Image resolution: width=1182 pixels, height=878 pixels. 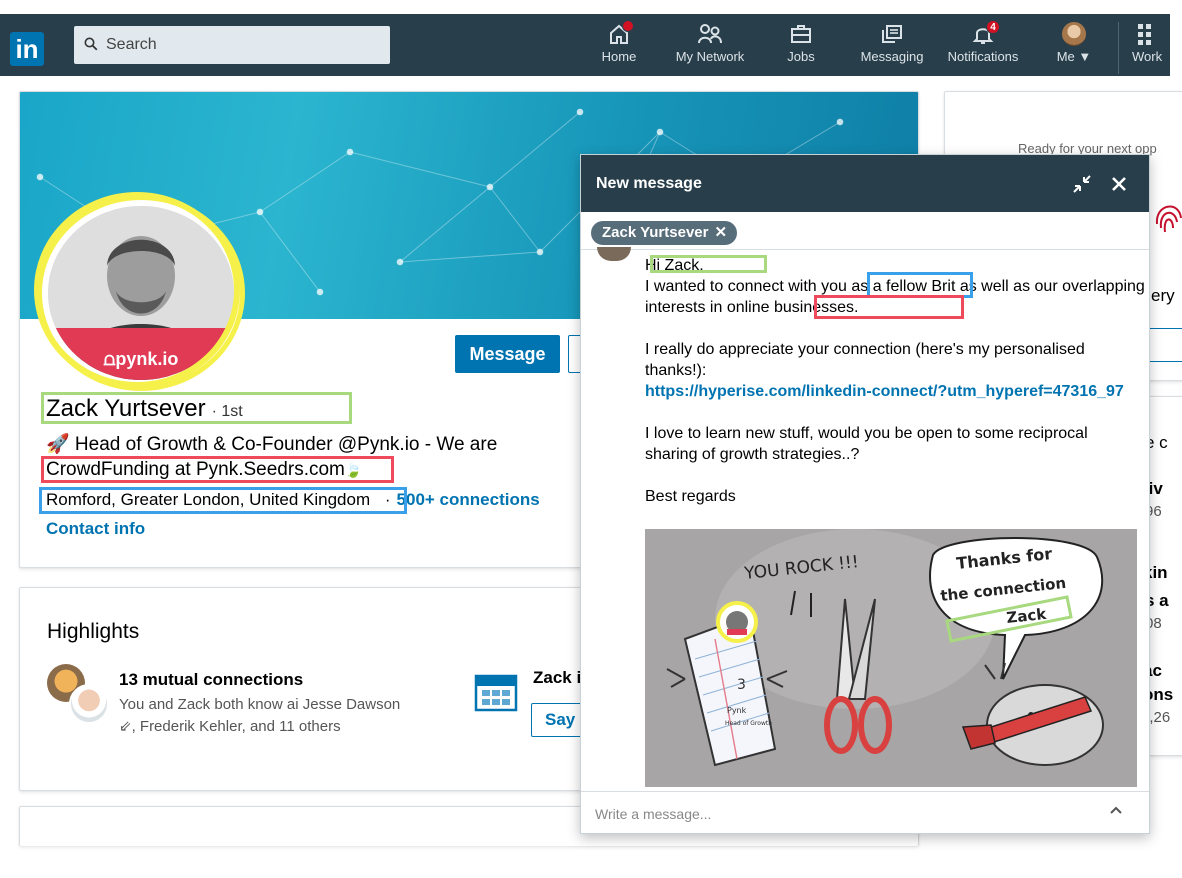 What do you see at coordinates (748, 723) in the screenshot?
I see `paper-role: Head of Growth` at bounding box center [748, 723].